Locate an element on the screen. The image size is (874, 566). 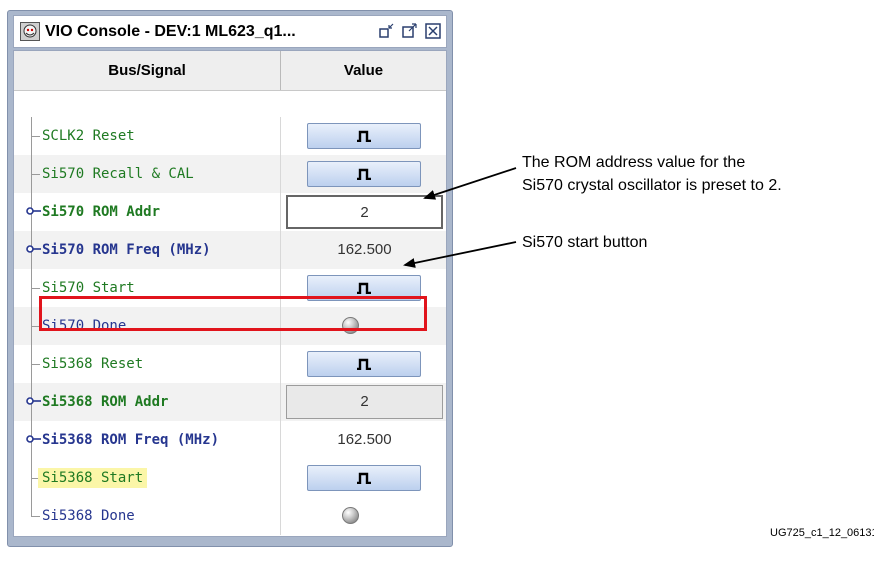
table-row: Si5368 ROM Addr 2 is located at coordinates (230, 402).